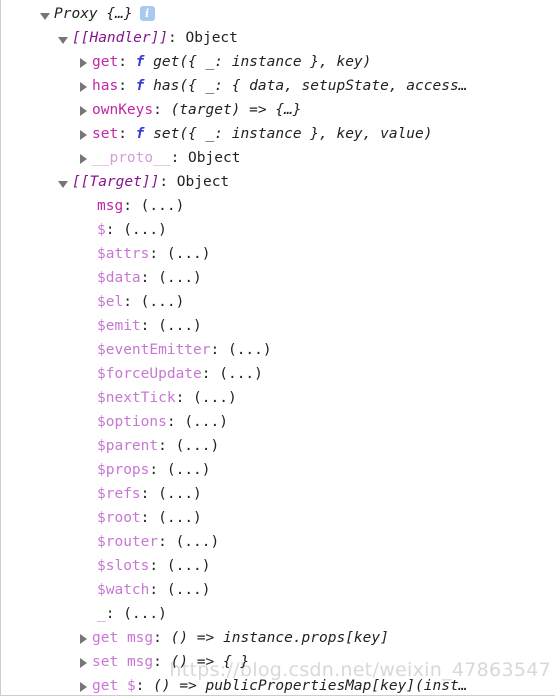  Describe the element at coordinates (105, 86) in the screenshot. I see `property-name: has` at that location.